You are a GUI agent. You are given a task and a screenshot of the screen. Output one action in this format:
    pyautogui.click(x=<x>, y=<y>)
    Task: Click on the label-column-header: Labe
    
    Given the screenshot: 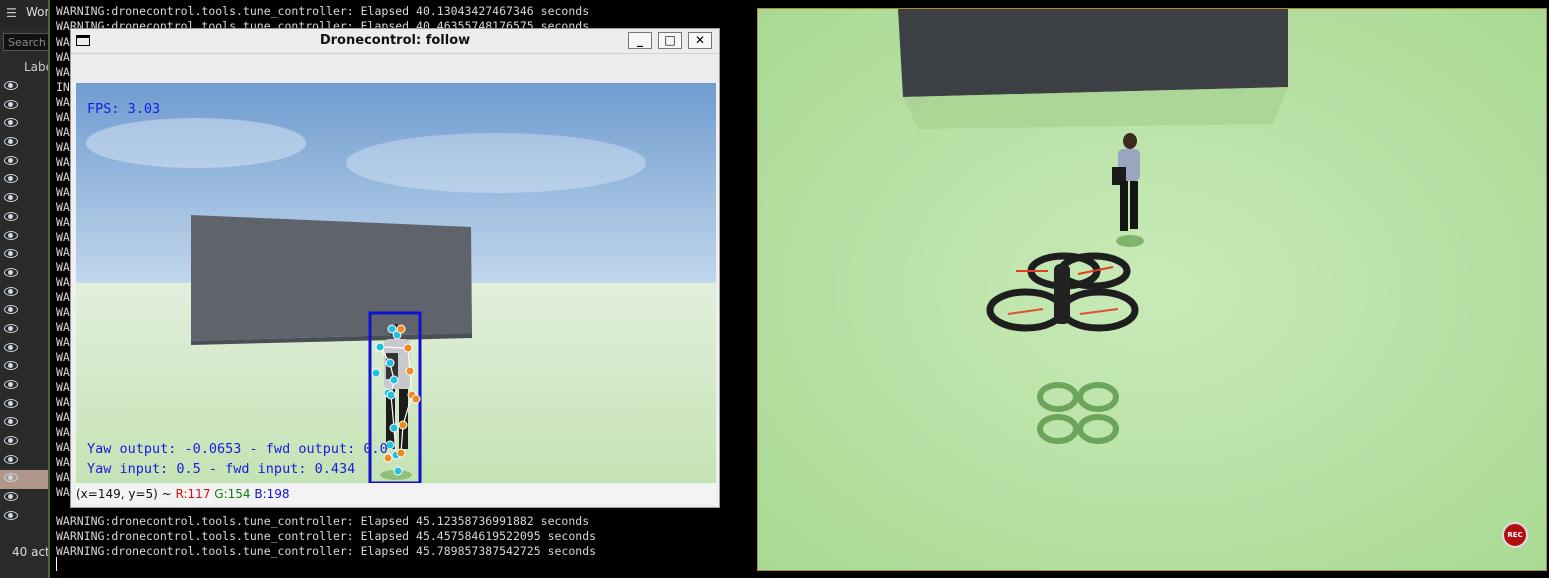 What is the action you would take?
    pyautogui.click(x=37, y=67)
    